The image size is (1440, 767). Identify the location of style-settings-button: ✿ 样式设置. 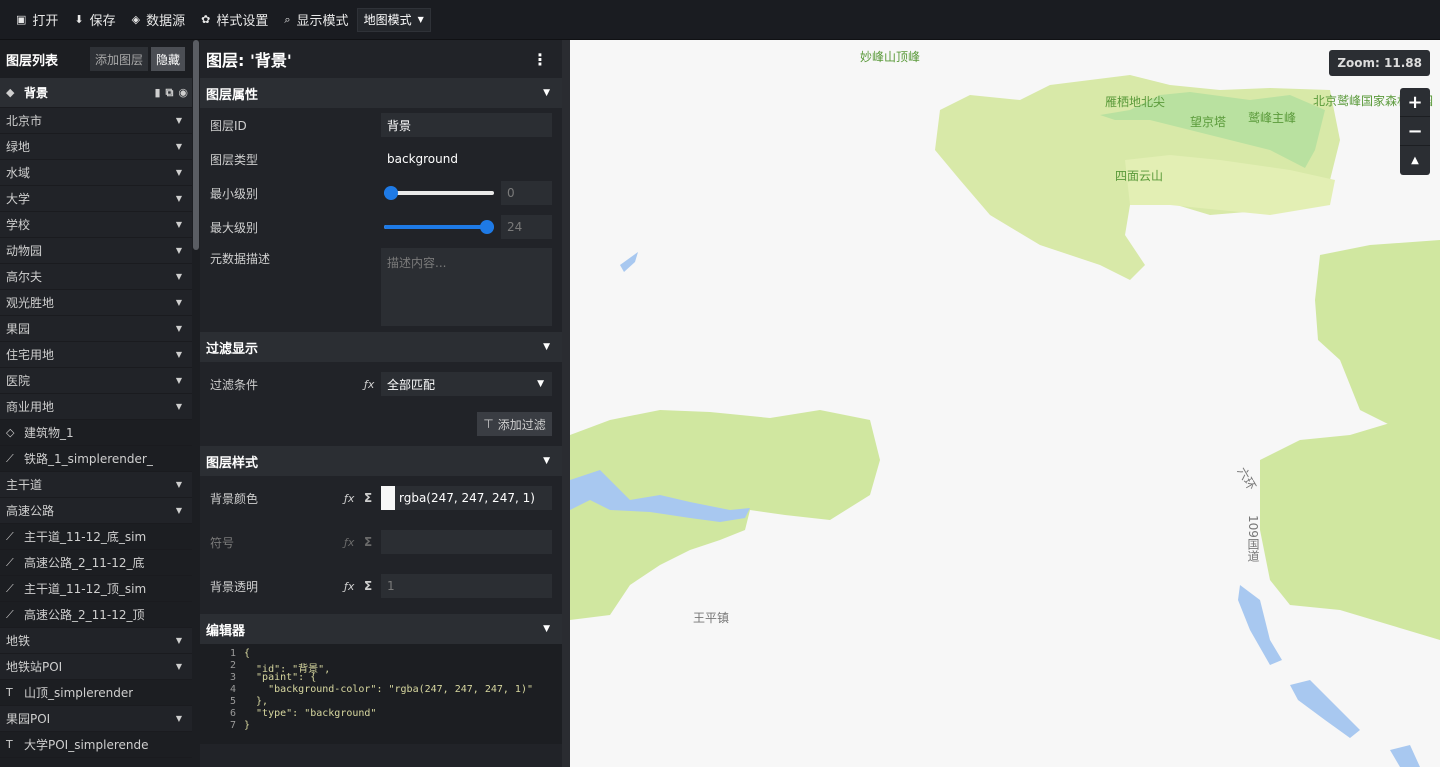
(234, 20).